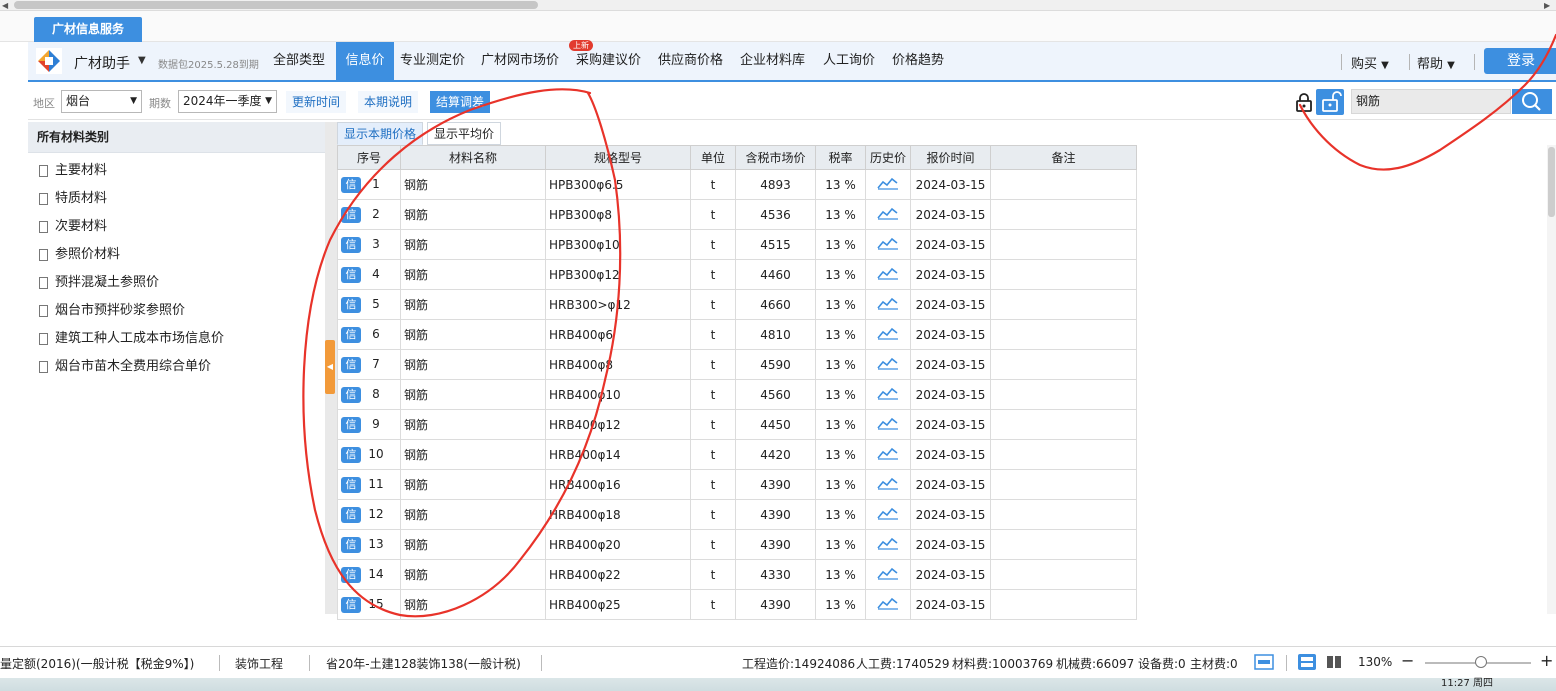 Image resolution: width=1556 pixels, height=691 pixels. Describe the element at coordinates (176, 255) in the screenshot. I see `sidebar-item-reference-materials: 参照价材料` at that location.